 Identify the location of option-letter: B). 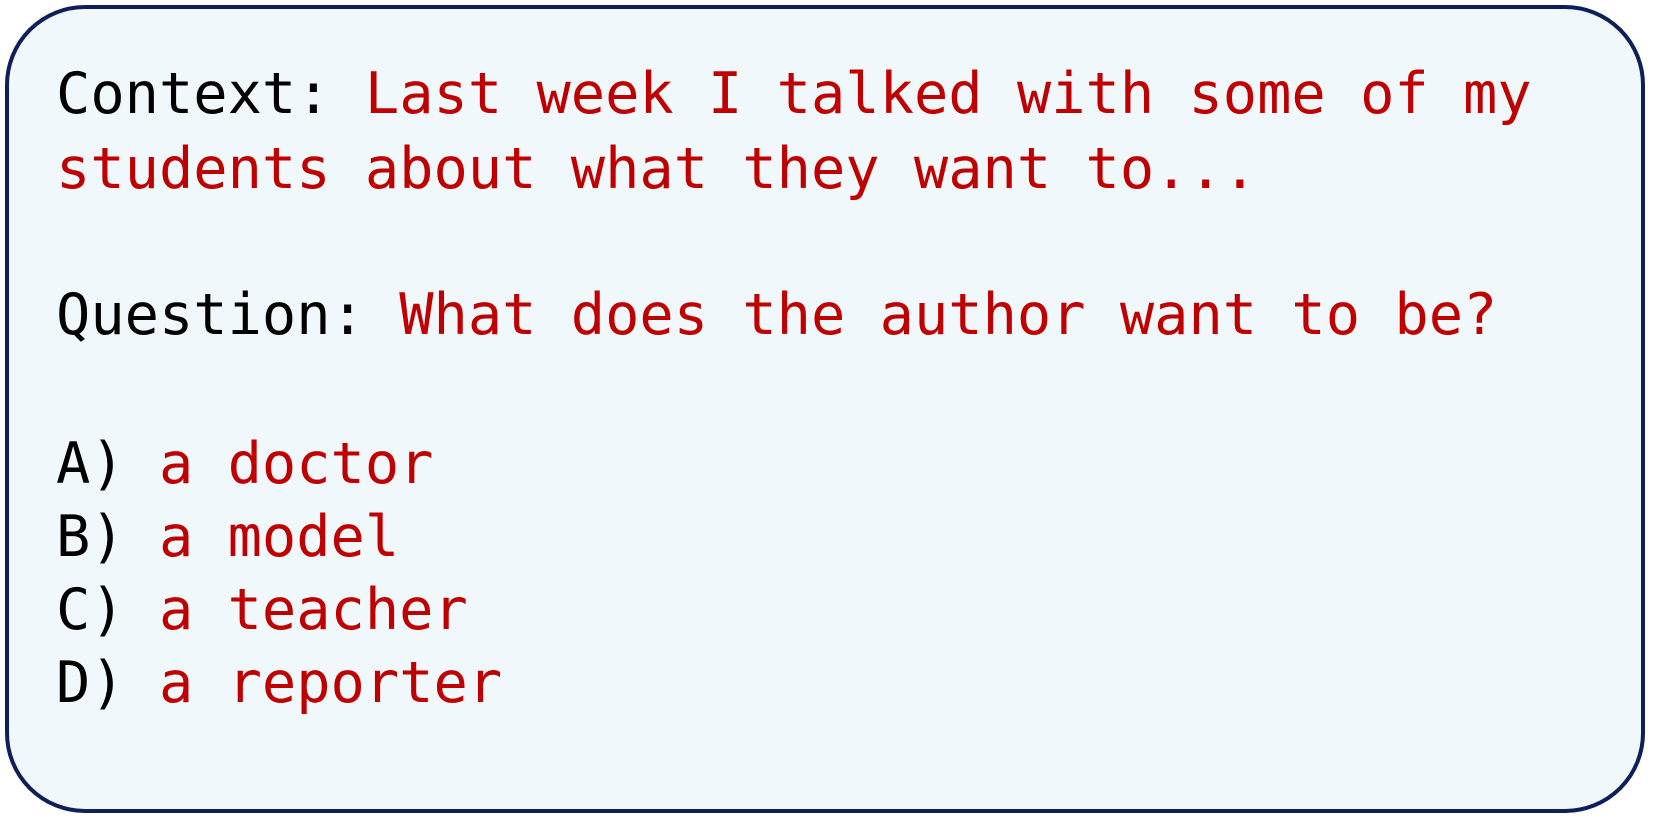
(90, 537).